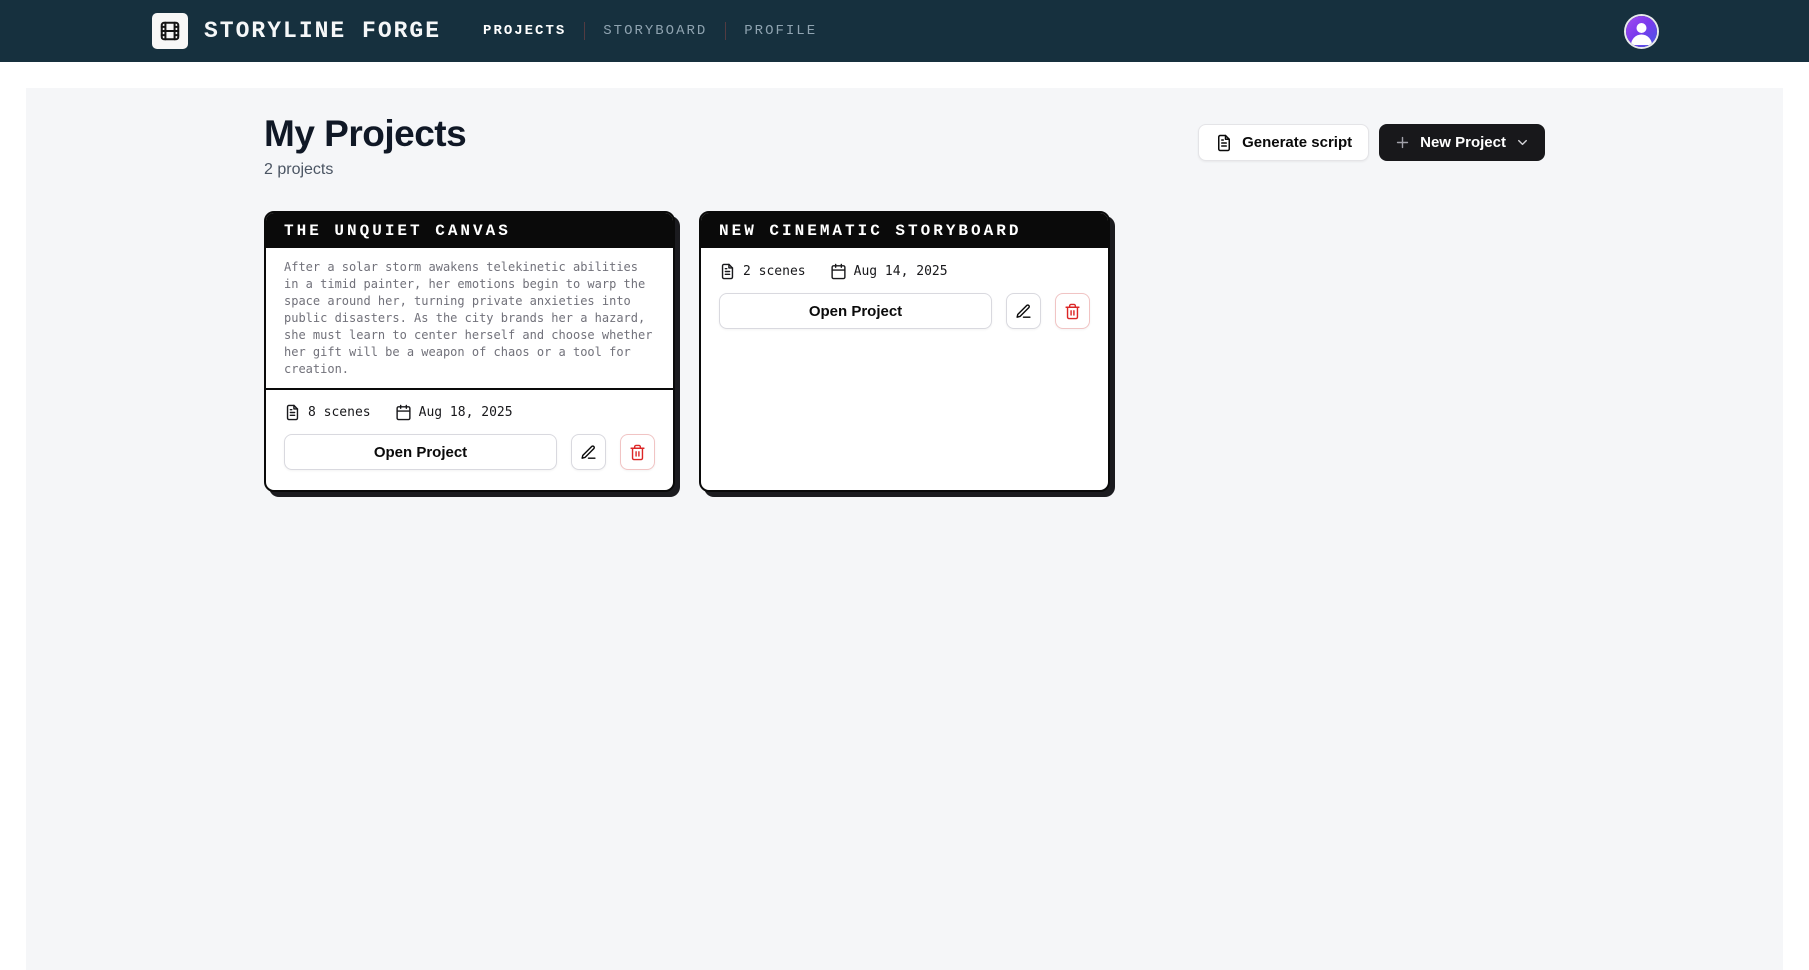 This screenshot has height=970, width=1809. I want to click on page-actions: Generate script New Project, so click(1371, 142).